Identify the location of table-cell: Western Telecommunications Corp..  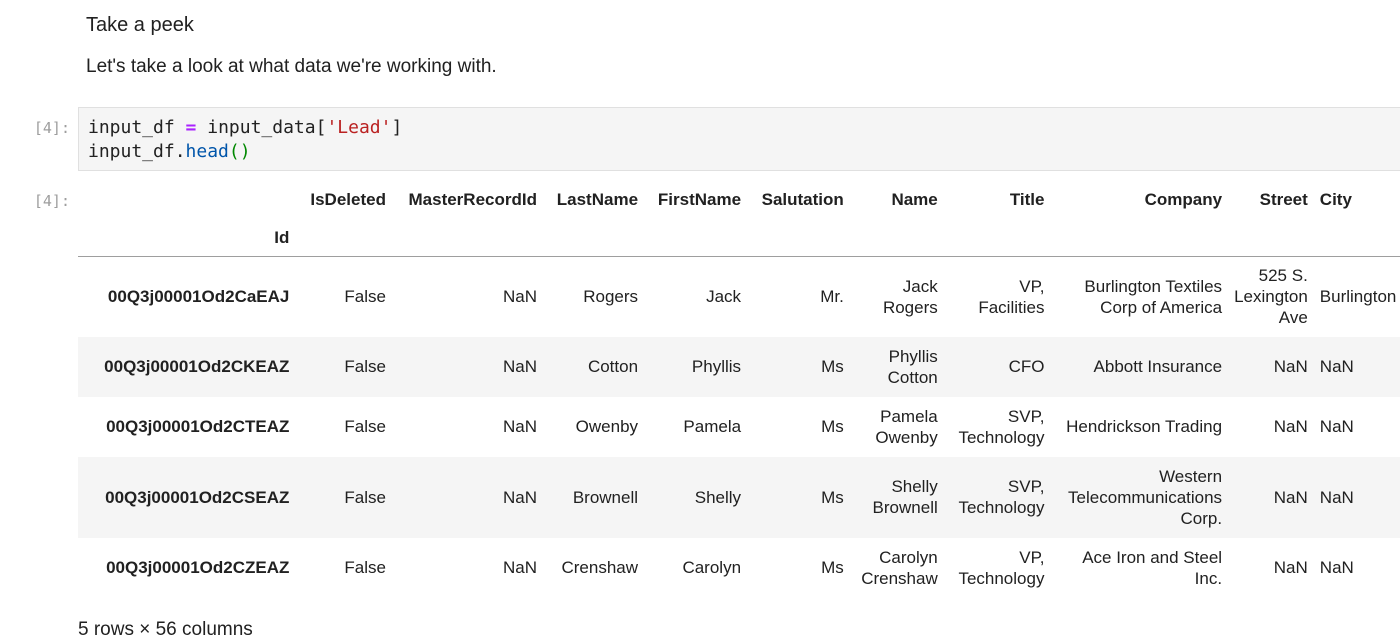
(1145, 497).